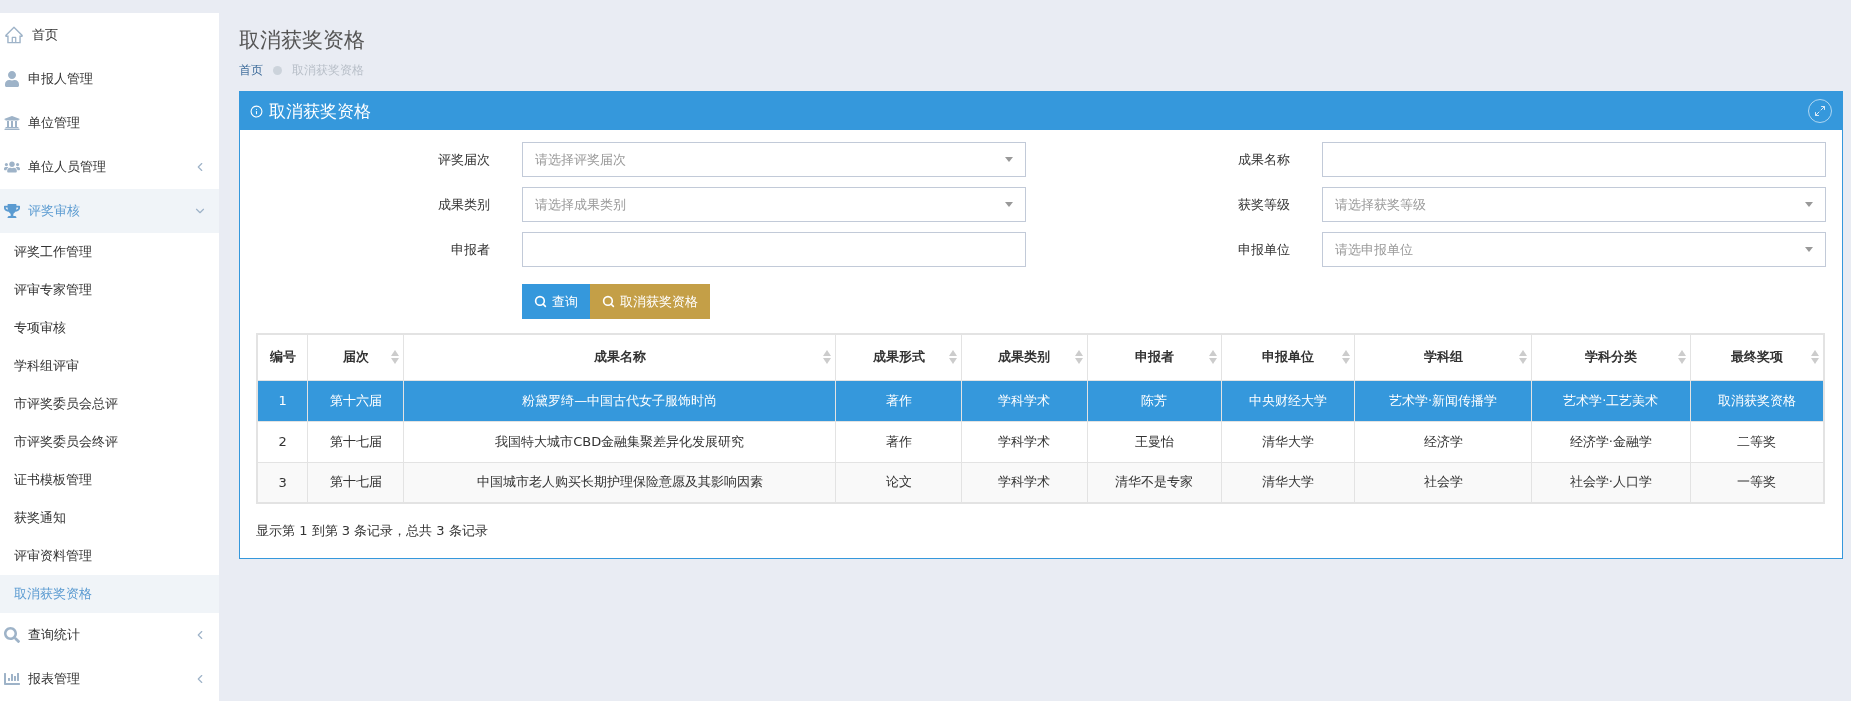 This screenshot has width=1851, height=701. Describe the element at coordinates (302, 40) in the screenshot. I see `page-title: 取消获奖资格` at that location.